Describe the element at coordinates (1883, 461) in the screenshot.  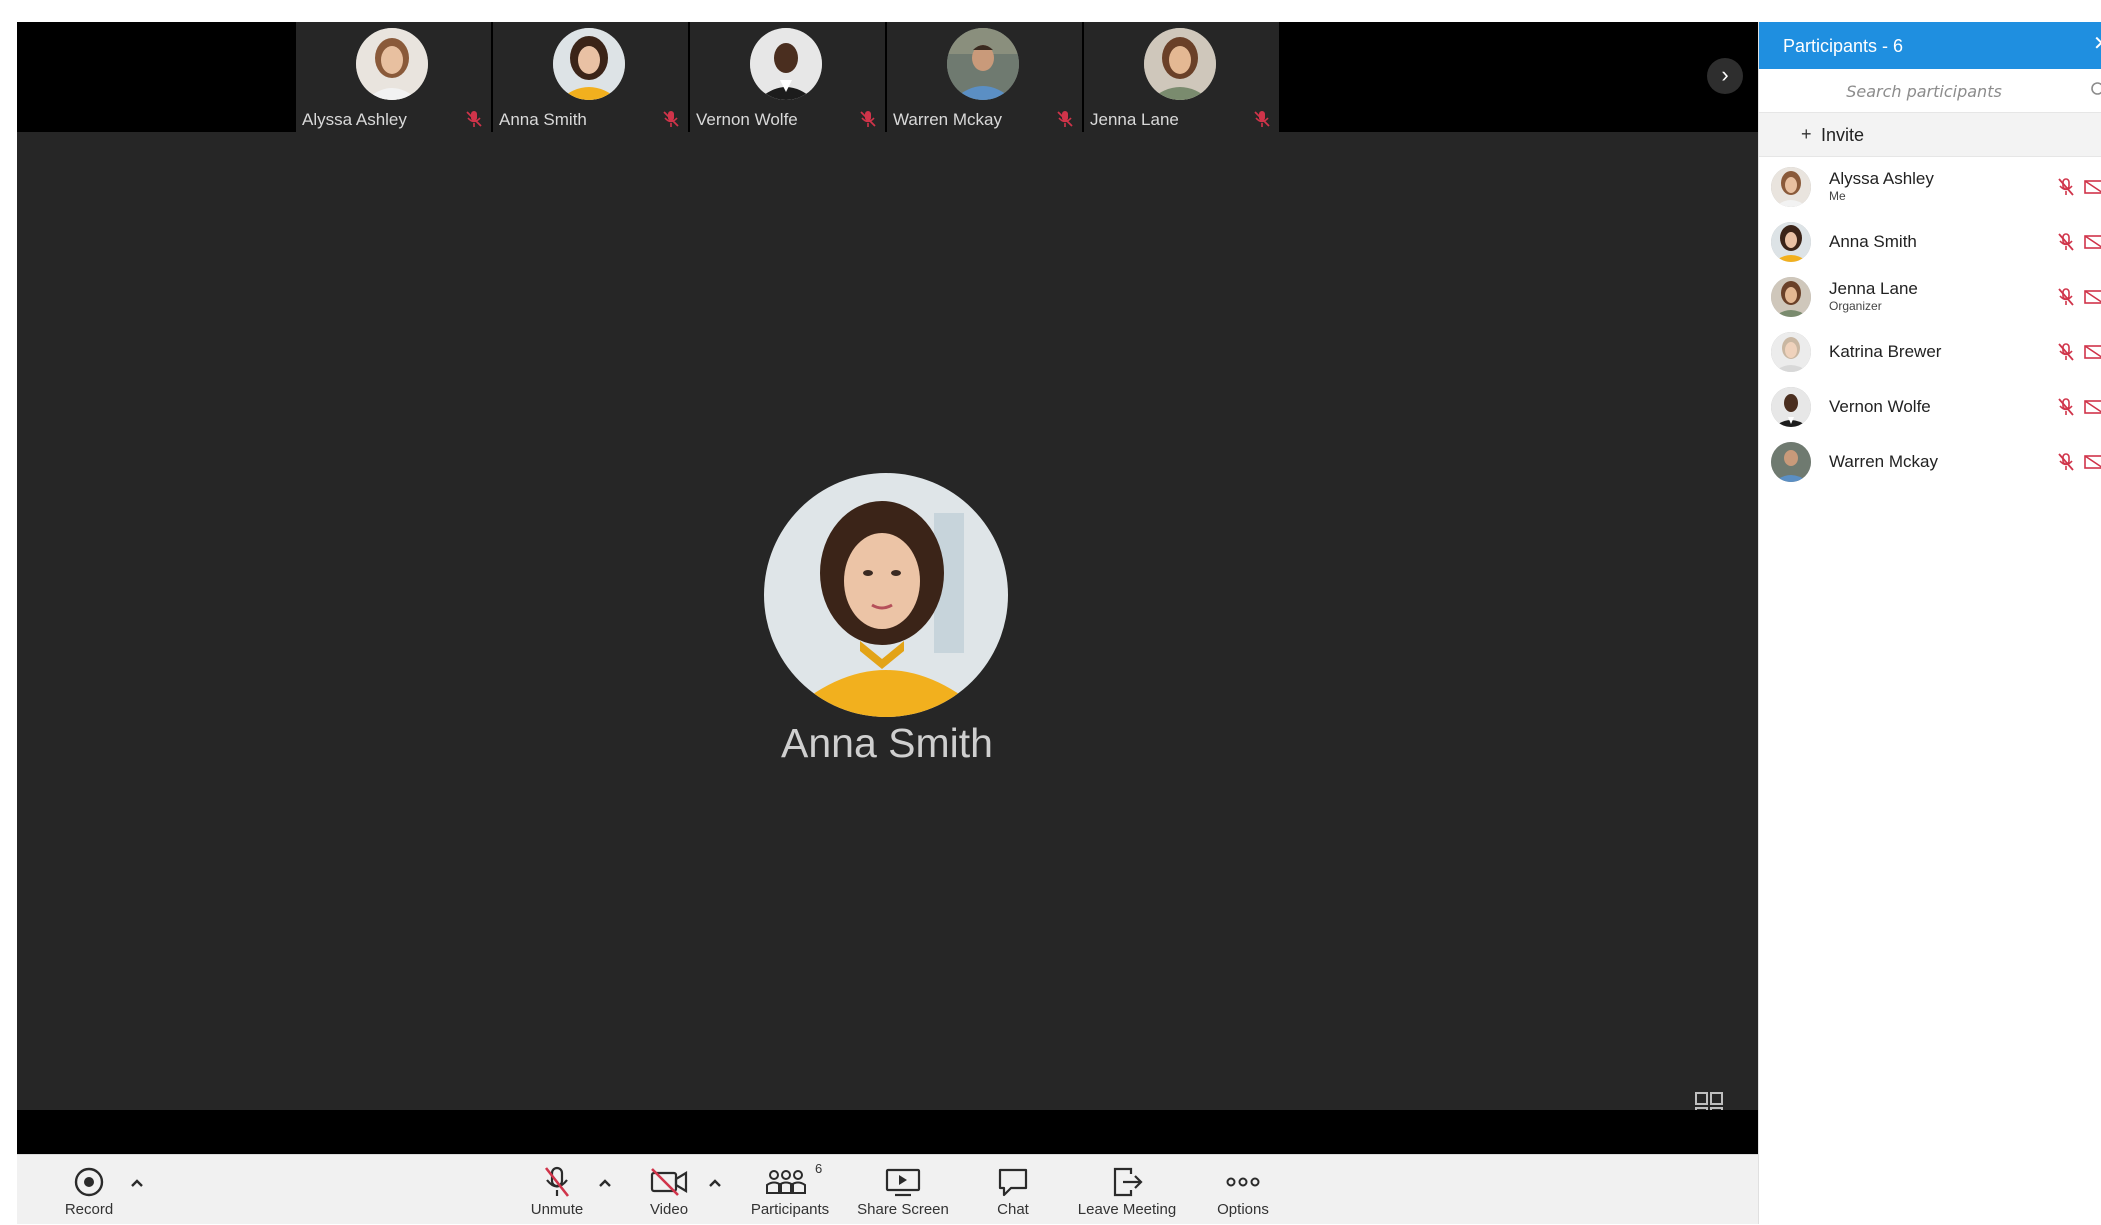
I see `participant-name: Warren Mckay` at that location.